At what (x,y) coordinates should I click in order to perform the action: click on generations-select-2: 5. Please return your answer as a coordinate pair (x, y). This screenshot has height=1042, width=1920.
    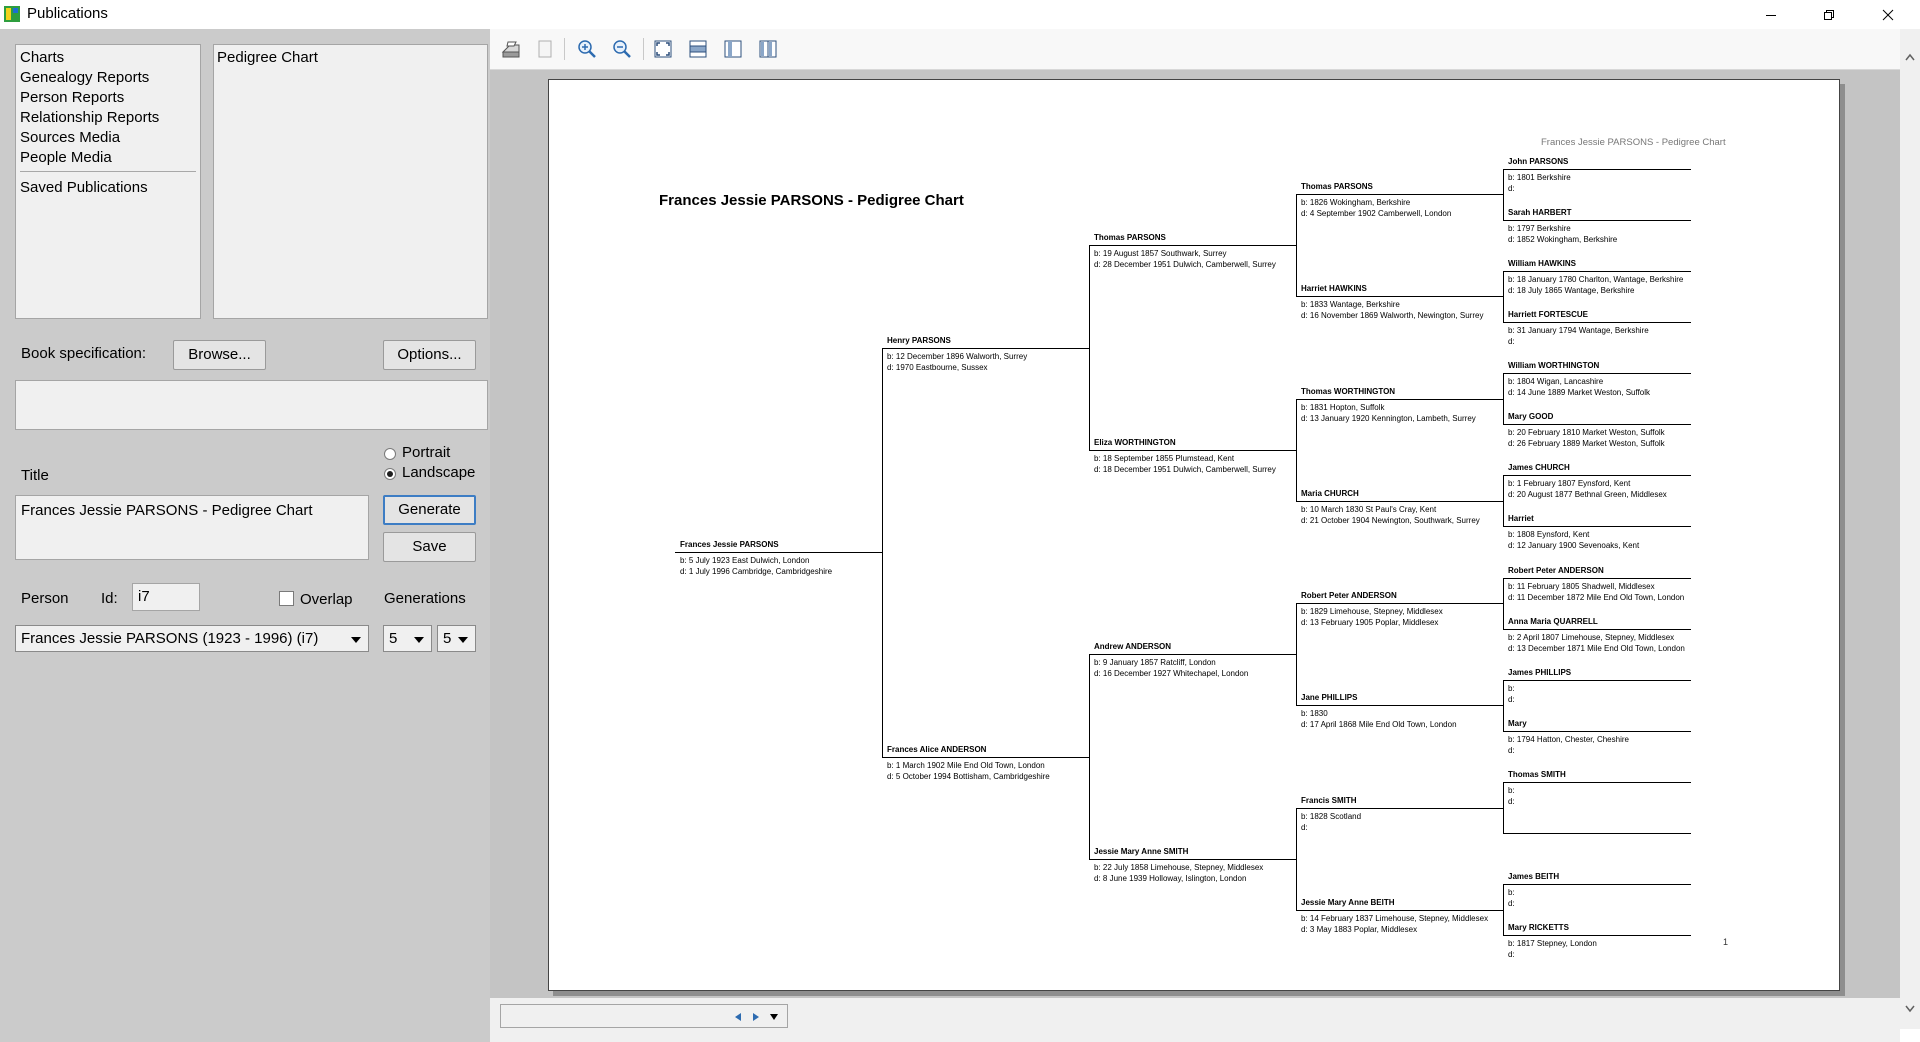
    Looking at the image, I should click on (456, 638).